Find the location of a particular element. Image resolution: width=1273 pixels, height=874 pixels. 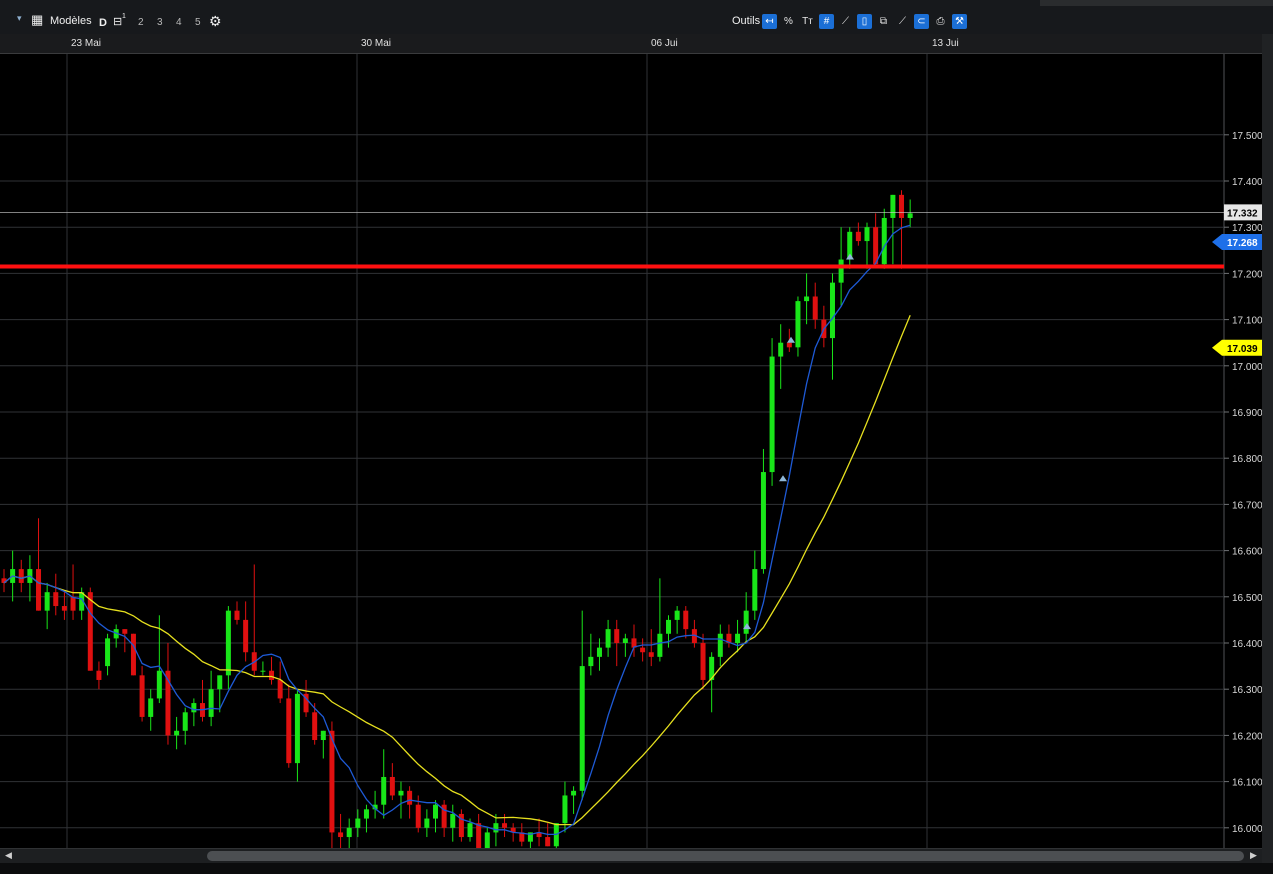

date-axis-bar is located at coordinates (631, 44).